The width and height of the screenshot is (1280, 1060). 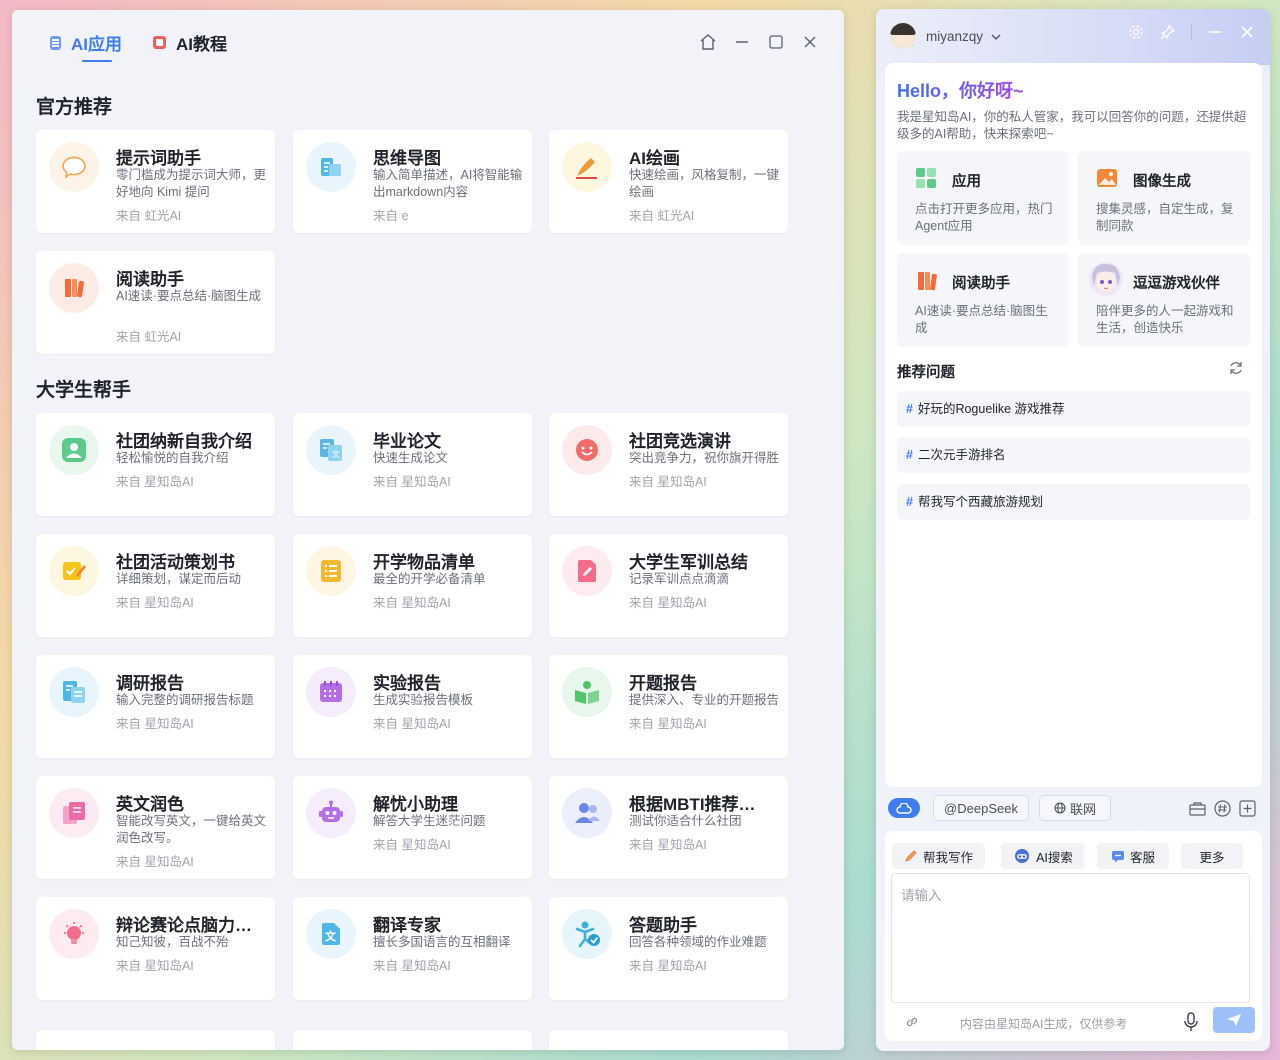 What do you see at coordinates (1073, 37) in the screenshot?
I see `assistant-header: miyanzqy` at bounding box center [1073, 37].